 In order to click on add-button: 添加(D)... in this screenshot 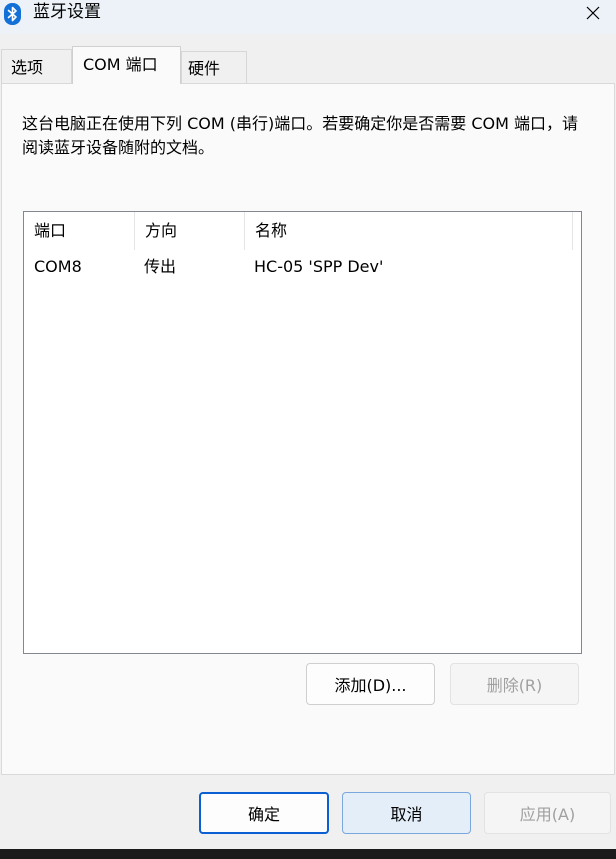, I will do `click(370, 684)`.